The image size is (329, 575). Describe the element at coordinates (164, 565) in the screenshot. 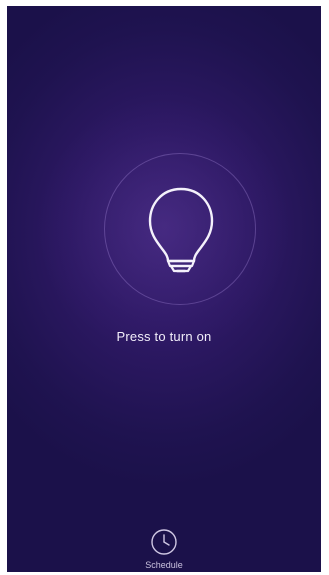

I see `schedule-label: Schedule` at that location.